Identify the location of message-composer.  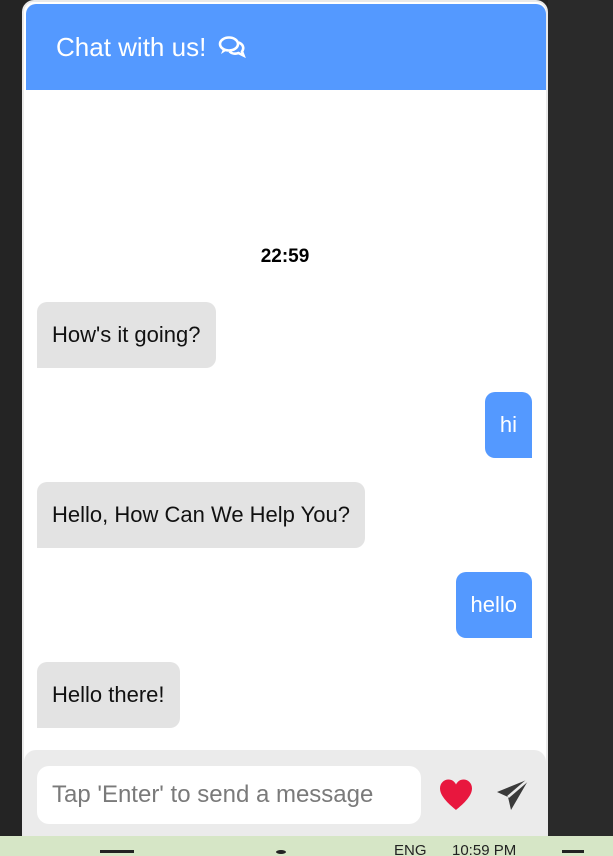
(285, 793).